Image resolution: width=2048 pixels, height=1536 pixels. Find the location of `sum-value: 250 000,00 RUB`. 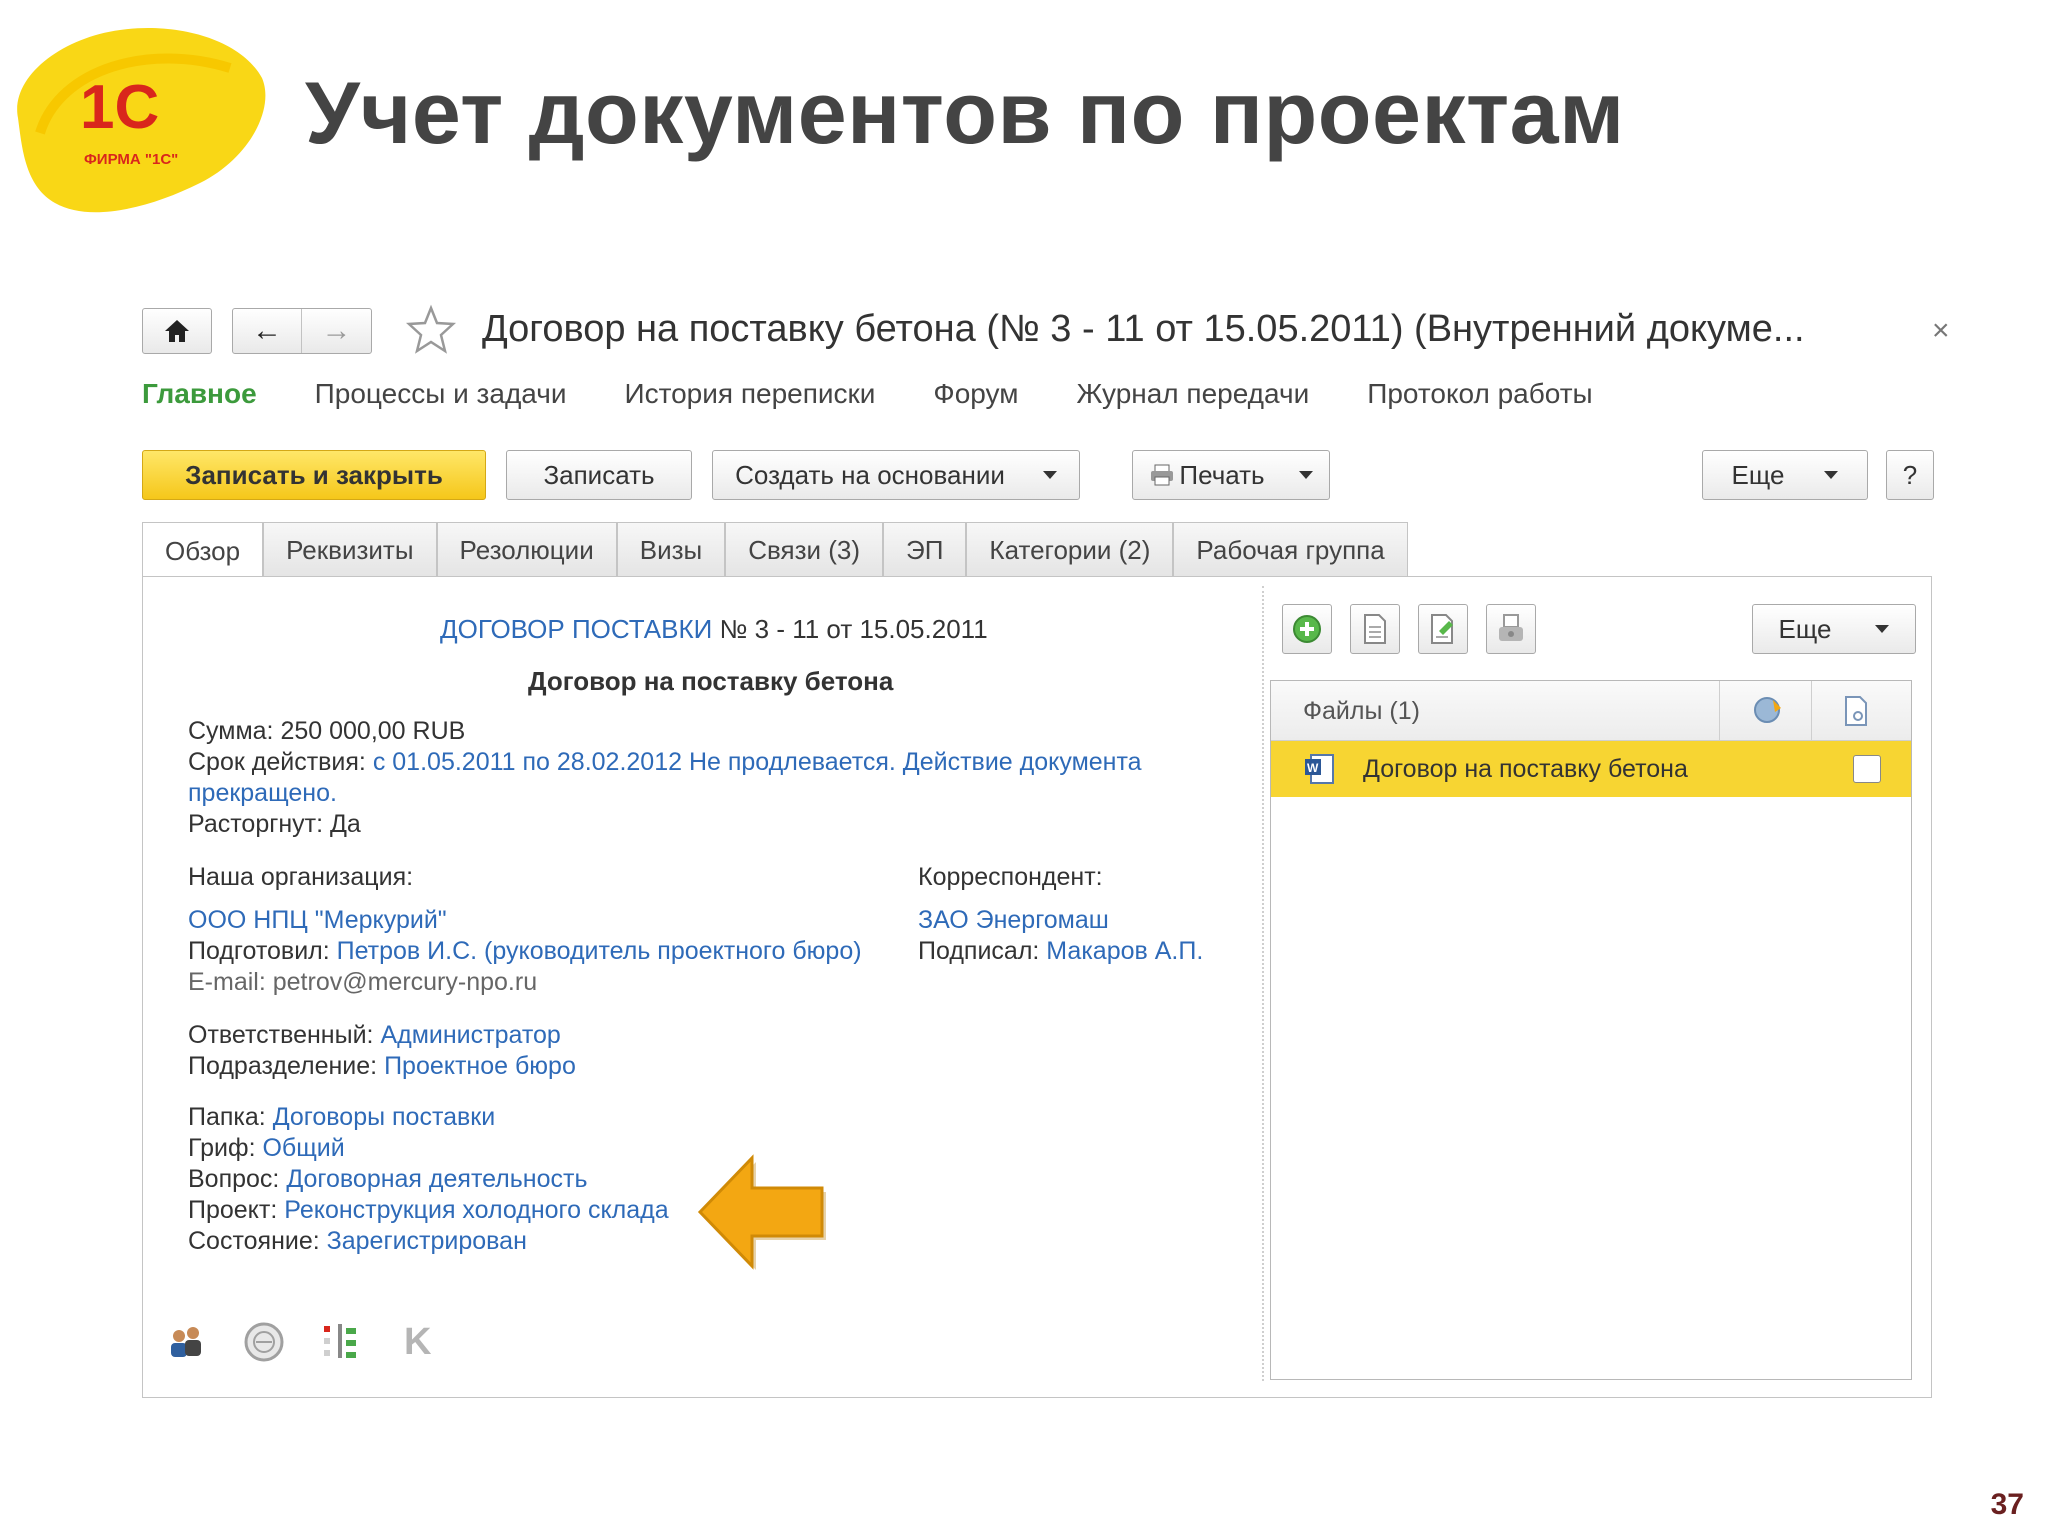

sum-value: 250 000,00 RUB is located at coordinates (369, 731).